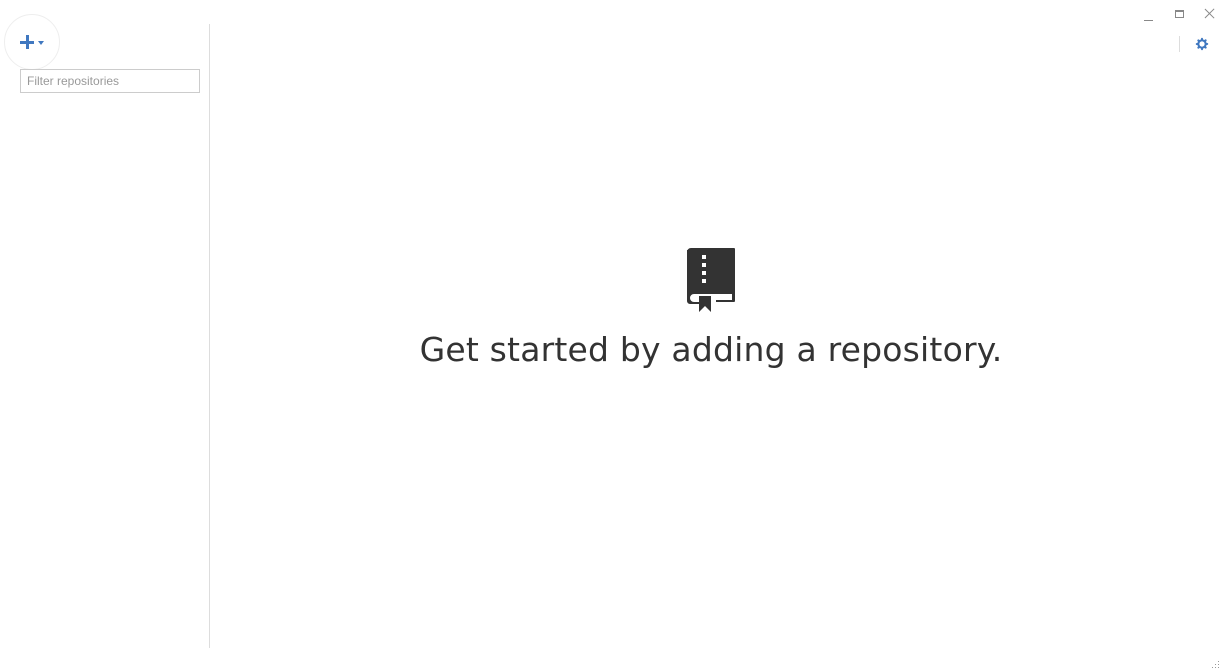  Describe the element at coordinates (41, 42) in the screenshot. I see `caret-down-icon` at that location.